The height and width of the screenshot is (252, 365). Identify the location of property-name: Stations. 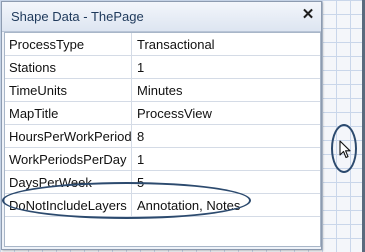
(68, 67).